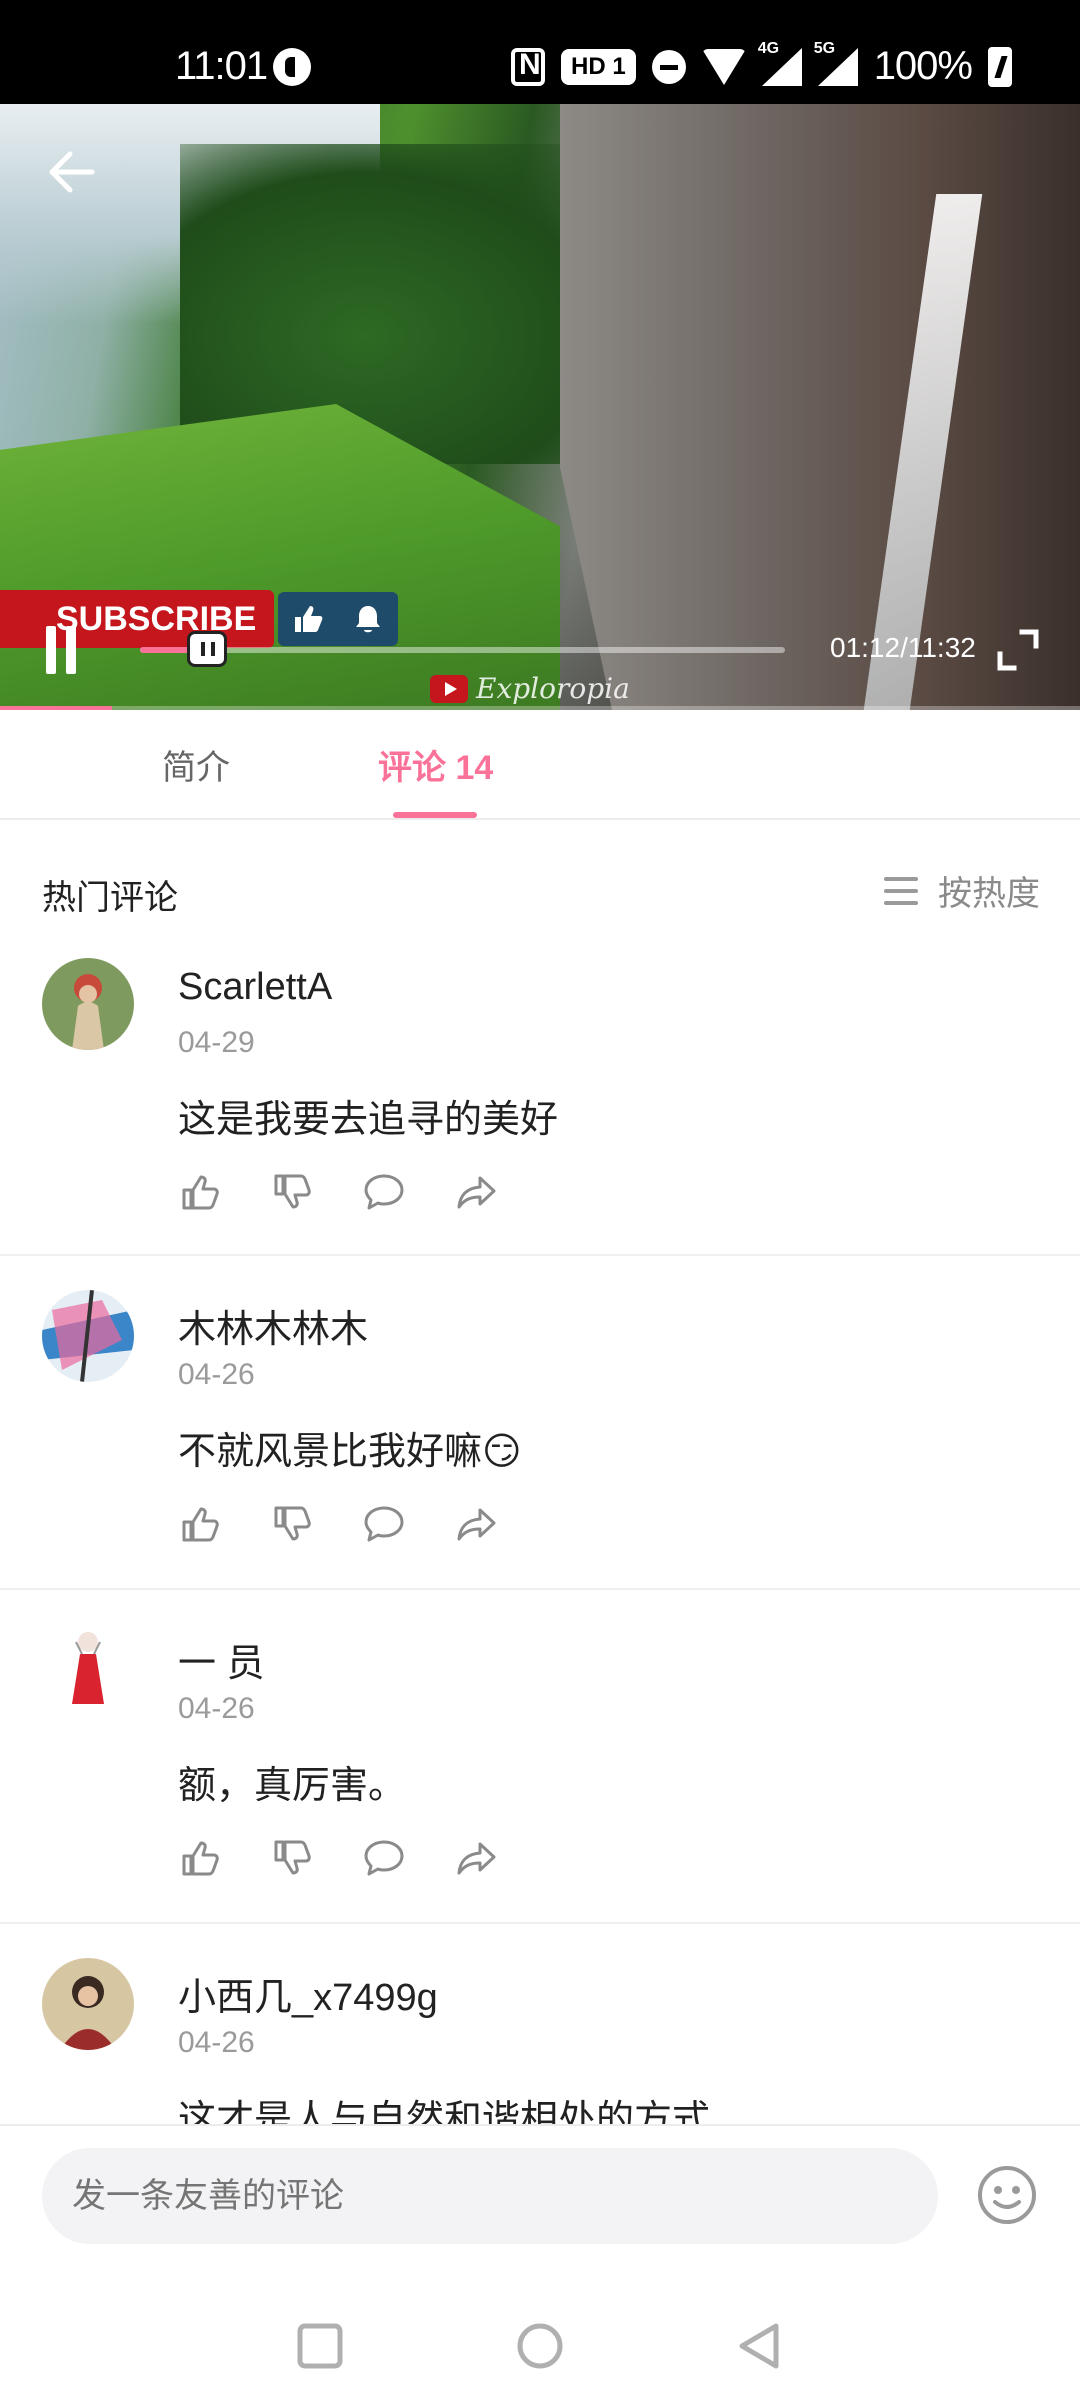  What do you see at coordinates (444, 2111) in the screenshot?
I see `comment-text: 这才是人与自然和谐相处的方式` at bounding box center [444, 2111].